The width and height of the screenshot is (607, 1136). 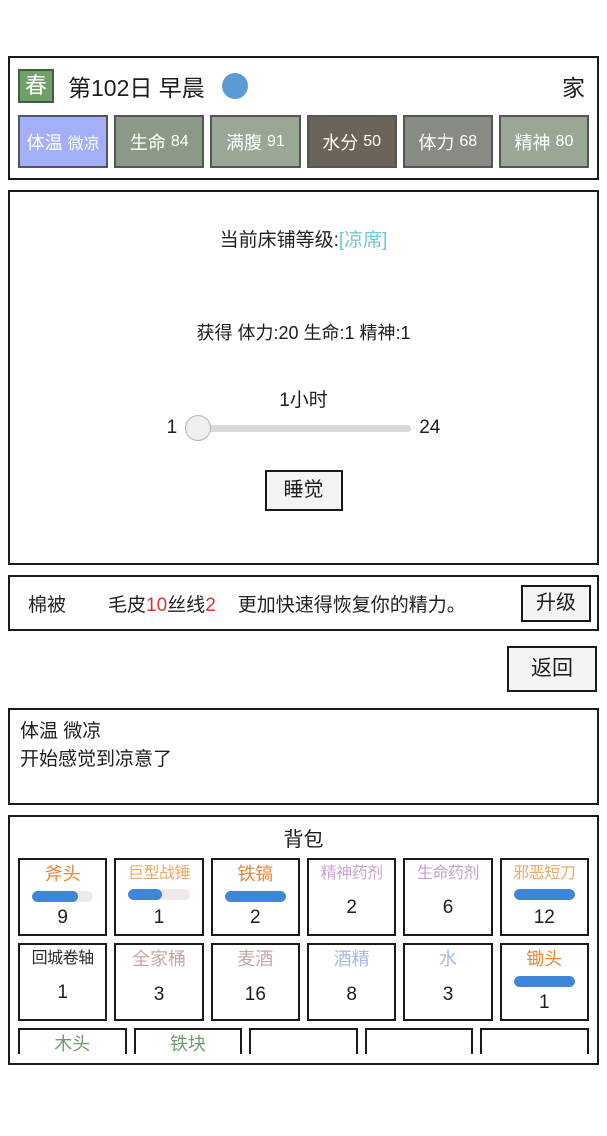 I want to click on backpack-slot: 锄头 1, so click(x=544, y=982).